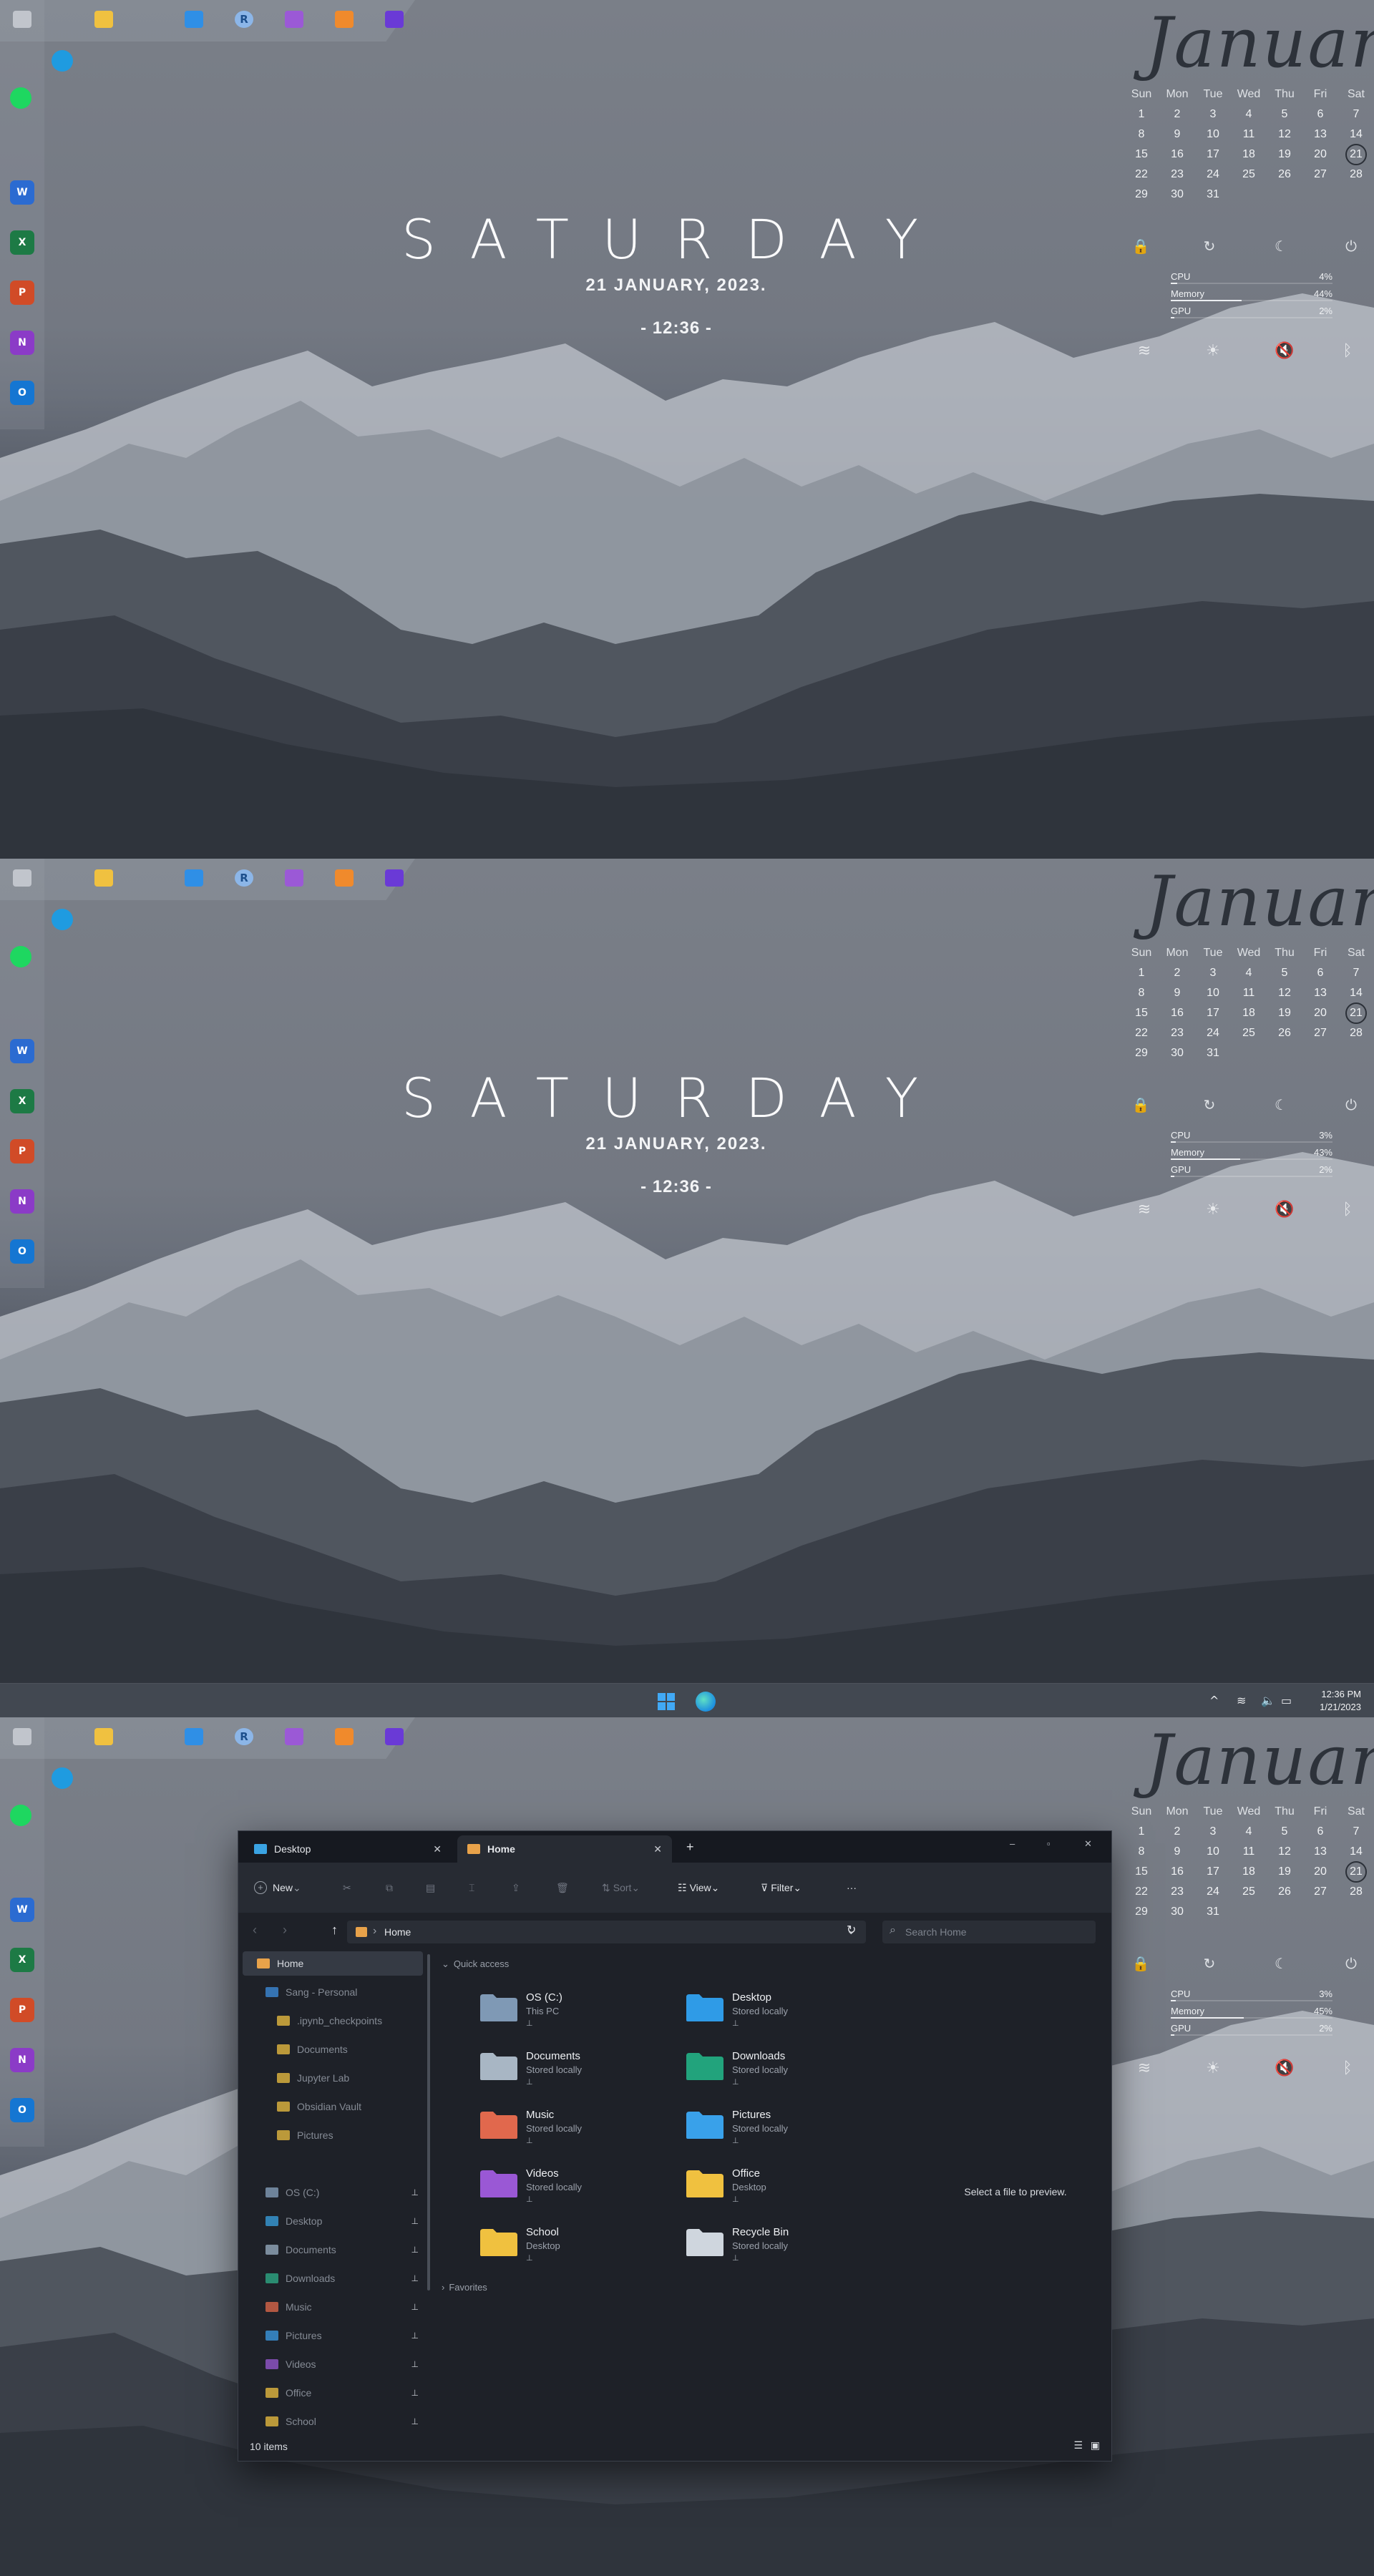  I want to click on rename-icon: ⌶, so click(471, 1887).